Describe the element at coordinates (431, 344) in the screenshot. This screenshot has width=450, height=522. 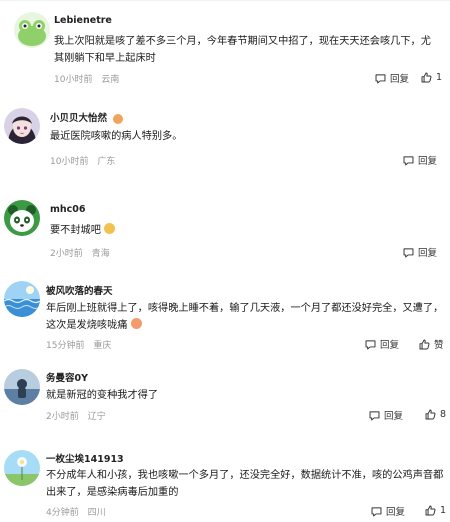
I see `like-button: 赞` at that location.